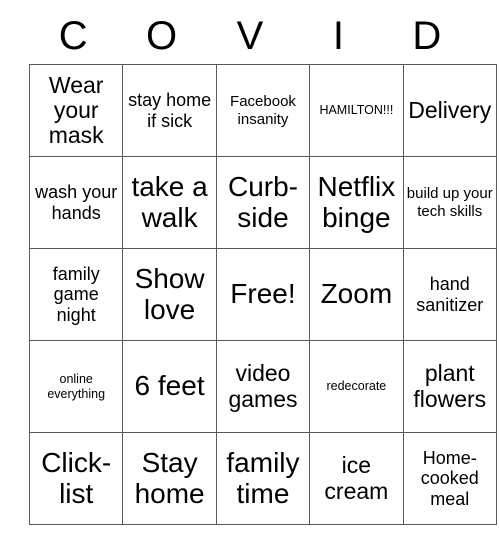 Image resolution: width=500 pixels, height=544 pixels. I want to click on bingo-header-row: C O V I D, so click(250, 36).